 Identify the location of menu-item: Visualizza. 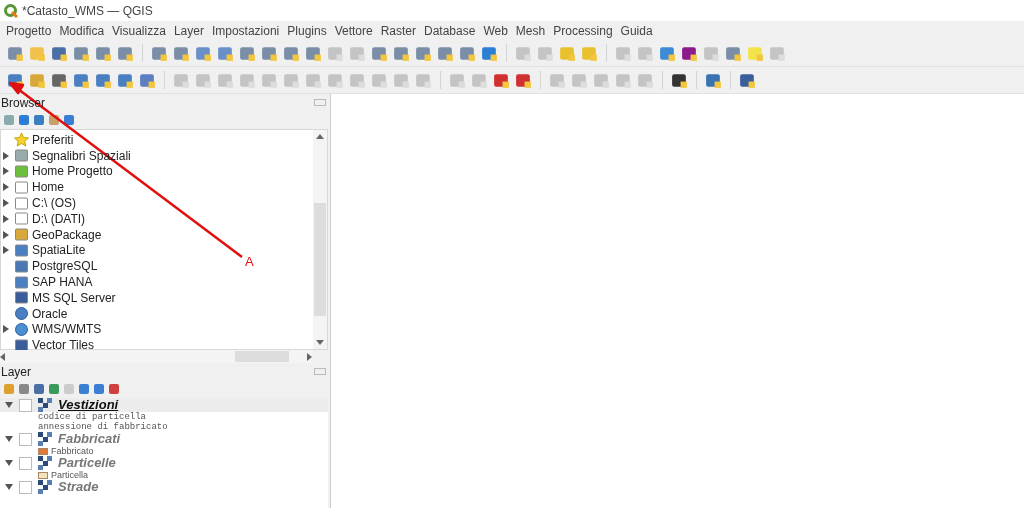
(139, 30).